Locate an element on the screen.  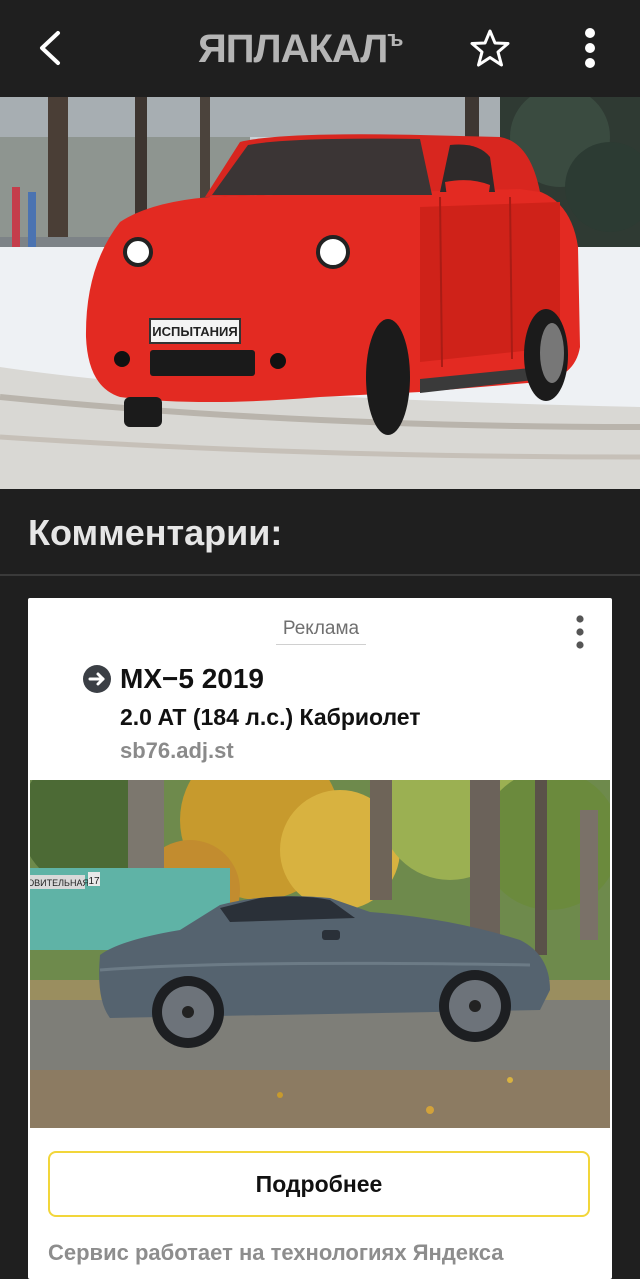
details-button: Подробнее is located at coordinates (319, 1184).